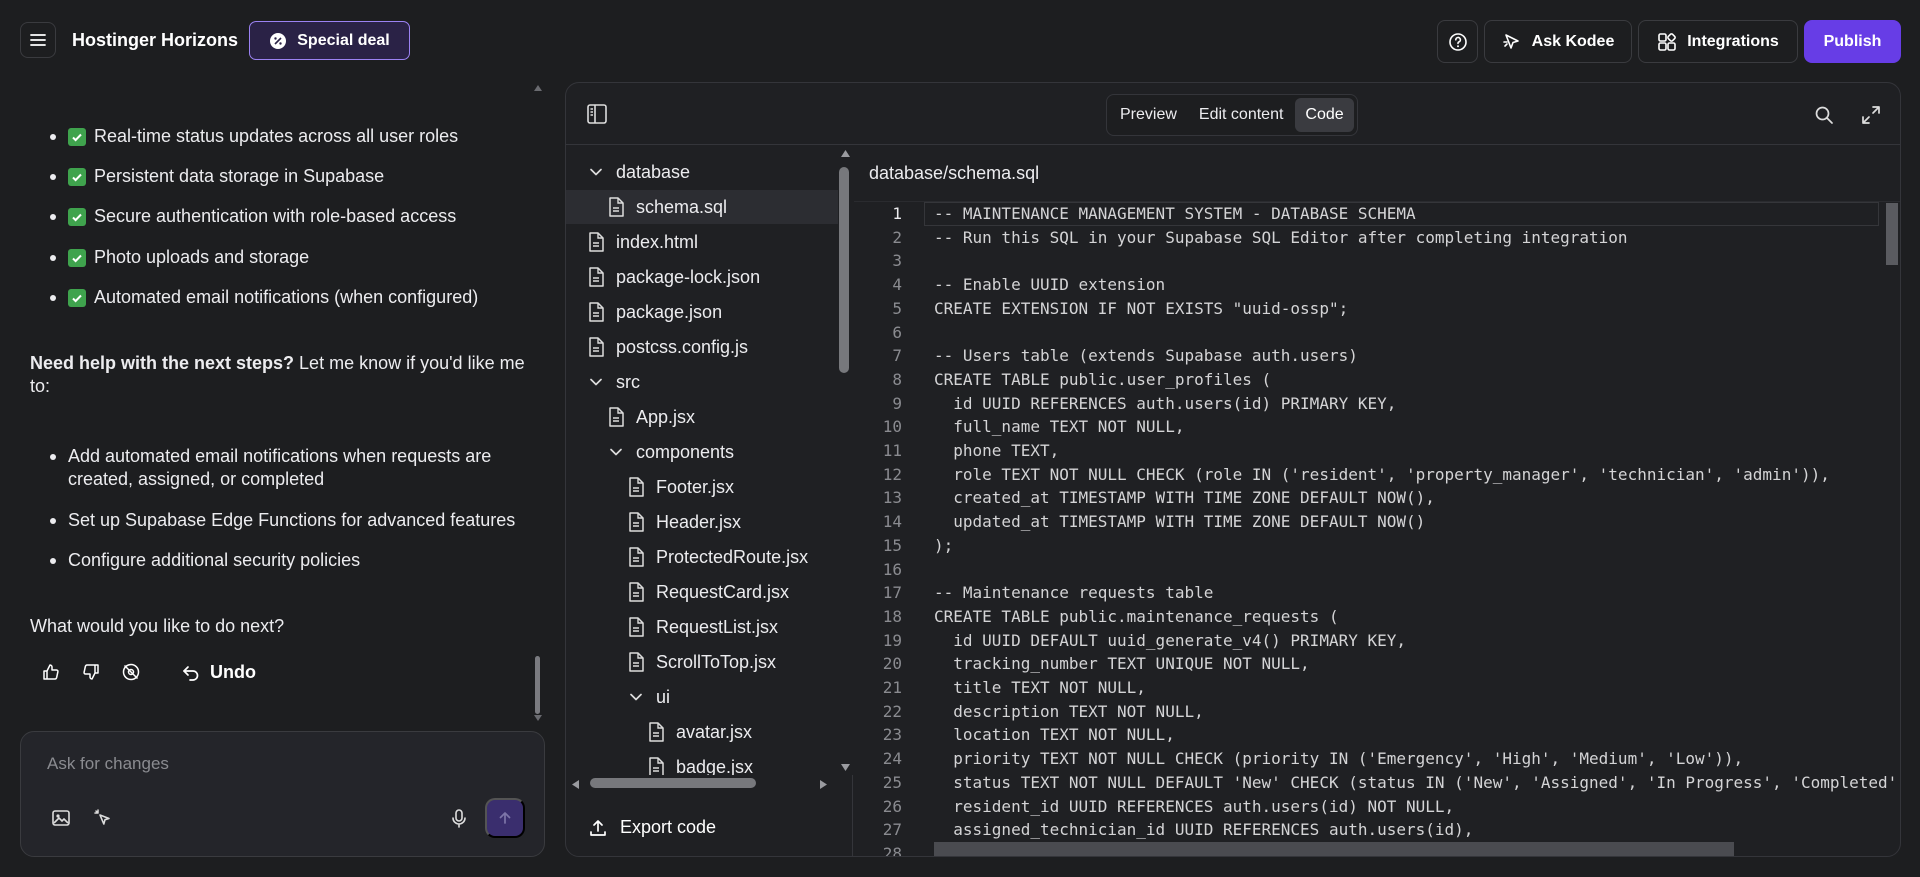 This screenshot has height=877, width=1920. What do you see at coordinates (38, 40) in the screenshot?
I see `menu-button` at bounding box center [38, 40].